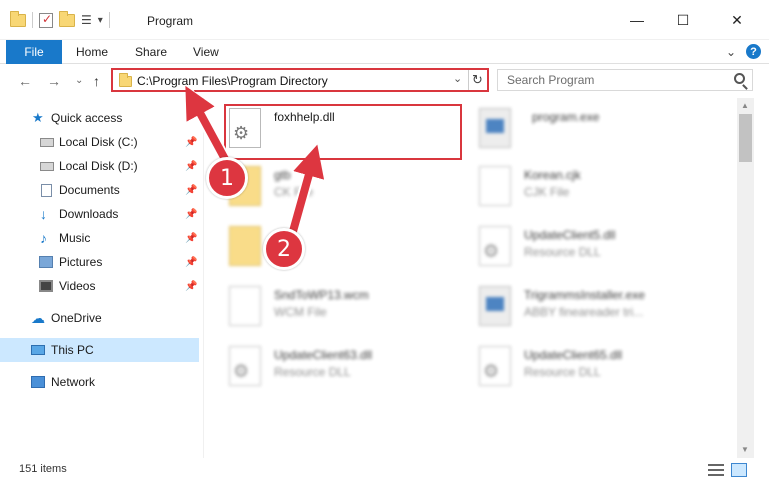 The image size is (769, 497). What do you see at coordinates (323, 355) in the screenshot?
I see `file-name: UpdateClient63.dll` at bounding box center [323, 355].